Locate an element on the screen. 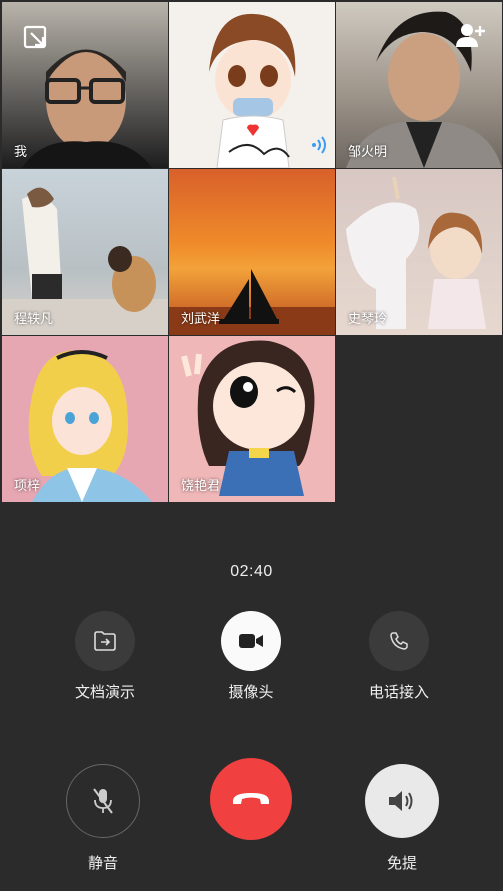 This screenshot has width=503, height=891. hangup-icon is located at coordinates (251, 799).